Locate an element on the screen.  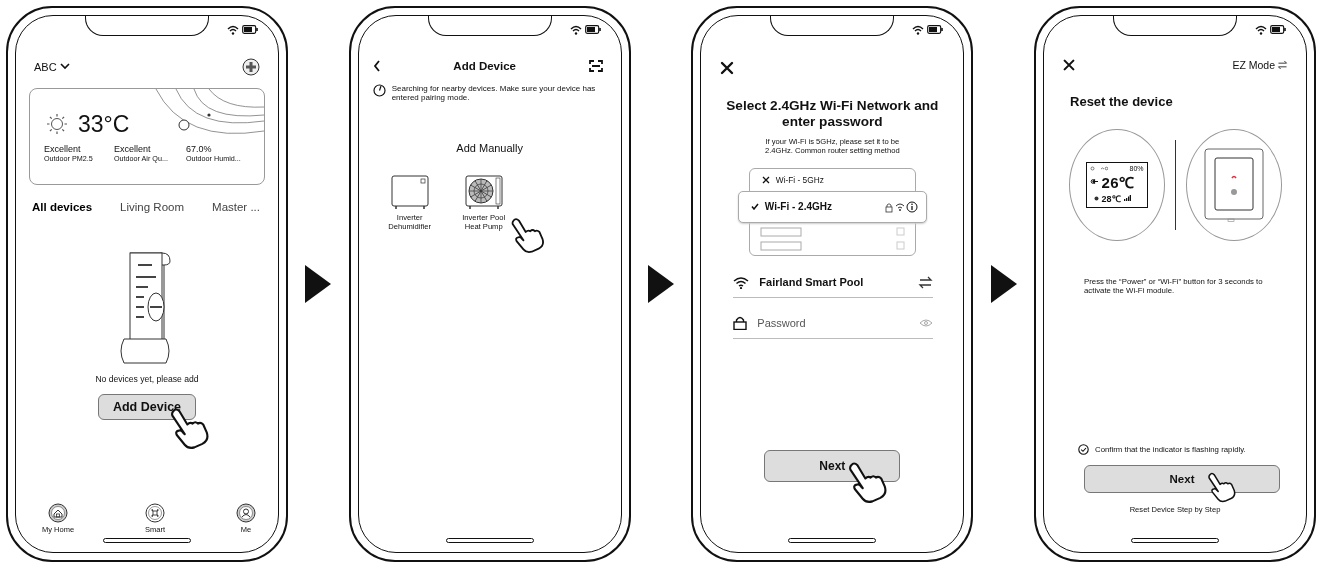
check-icon is located at coordinates (754, 207).